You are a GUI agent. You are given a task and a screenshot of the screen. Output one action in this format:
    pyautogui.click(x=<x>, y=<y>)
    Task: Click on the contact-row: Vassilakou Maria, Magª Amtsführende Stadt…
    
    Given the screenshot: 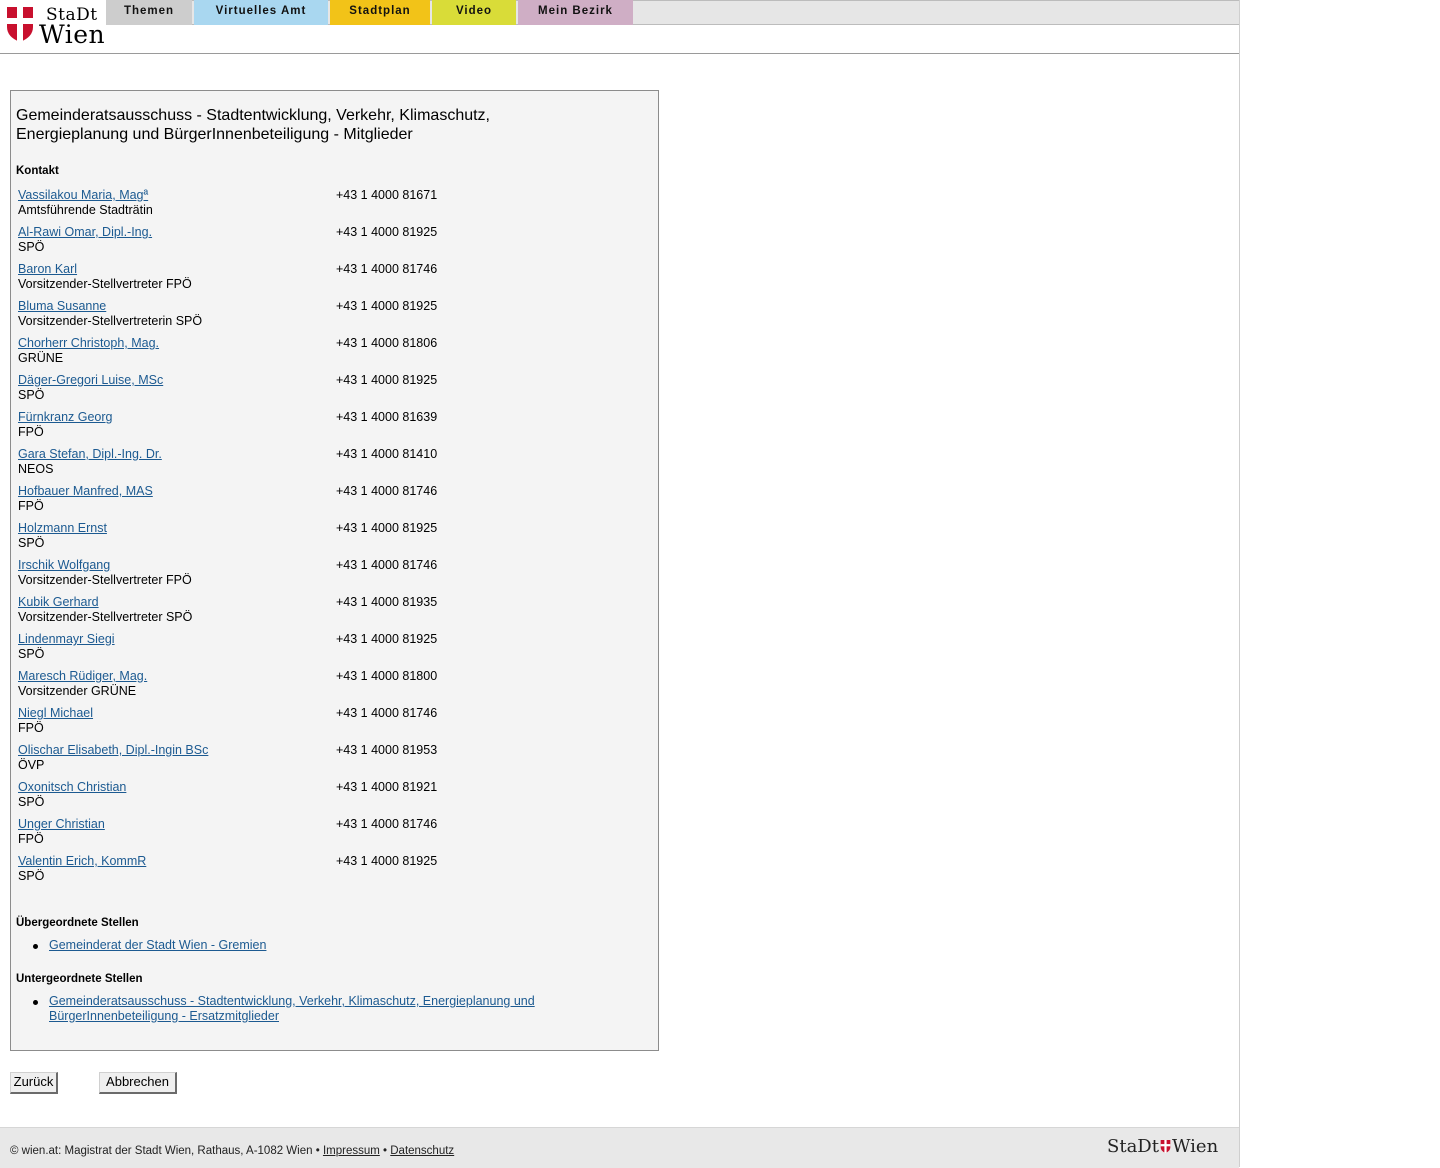 What is the action you would take?
    pyautogui.click(x=328, y=206)
    